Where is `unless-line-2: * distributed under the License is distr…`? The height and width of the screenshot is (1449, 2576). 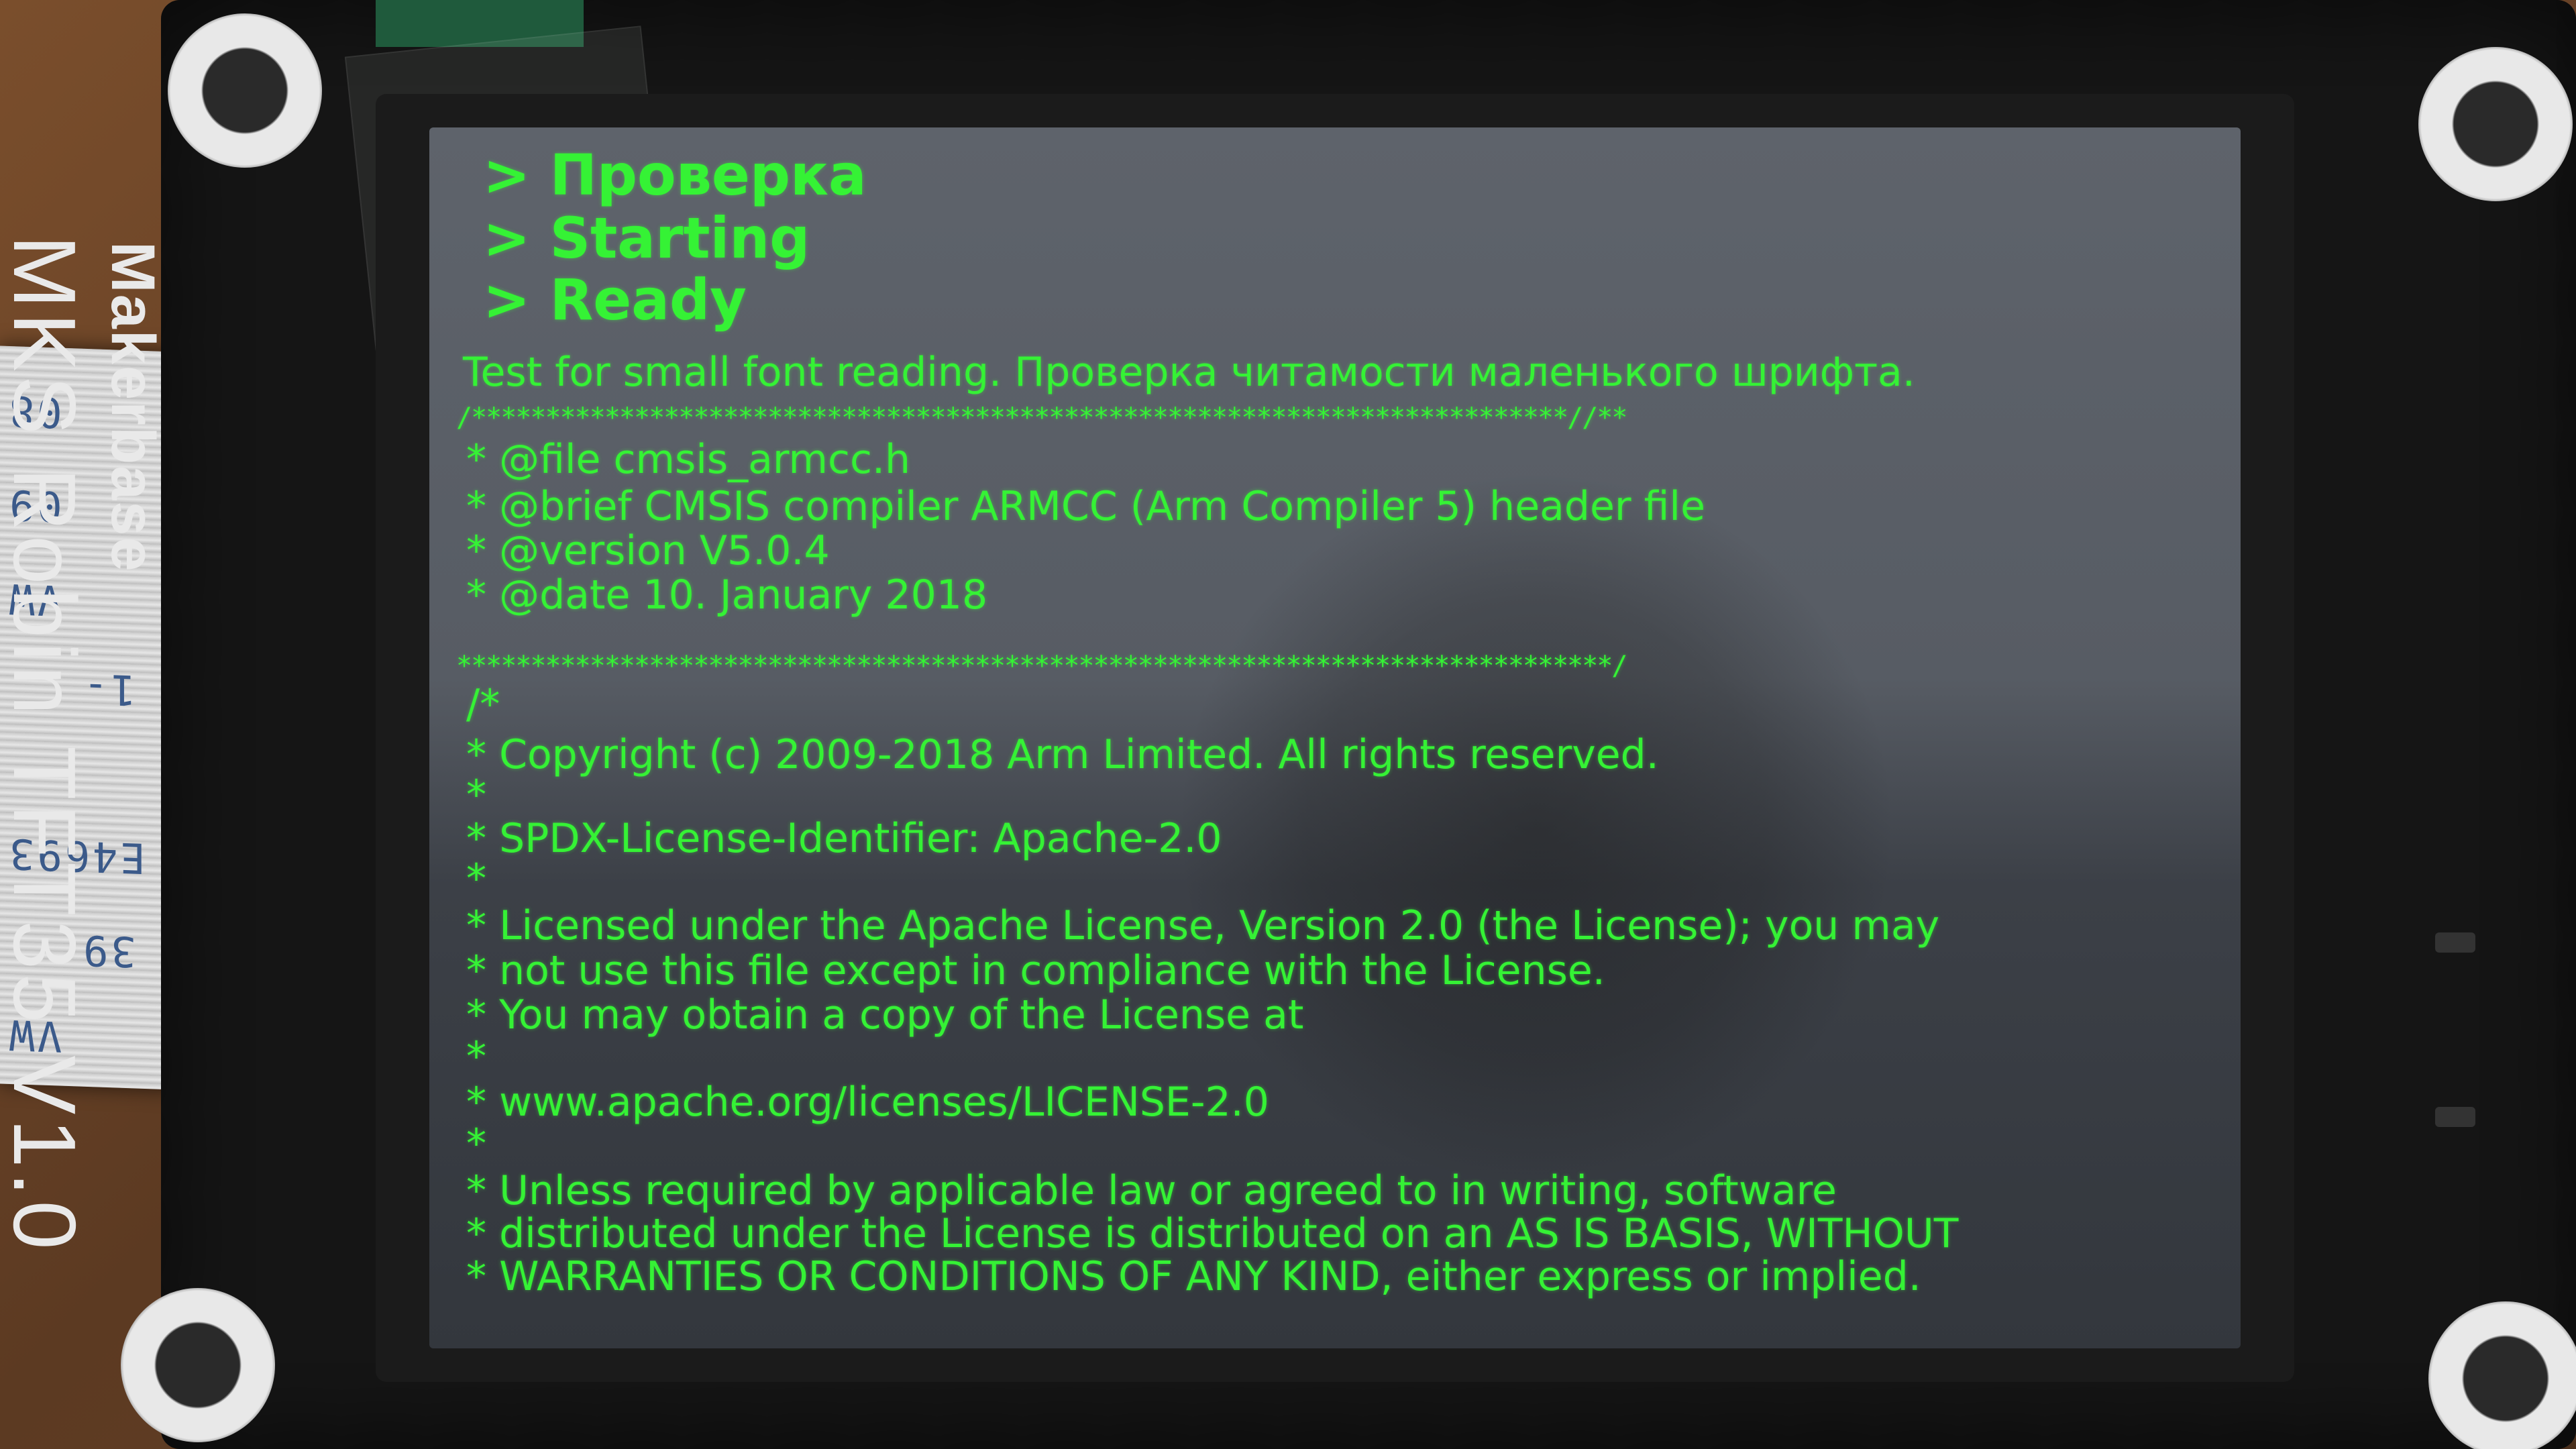 unless-line-2: * distributed under the License is distr… is located at coordinates (1212, 1233).